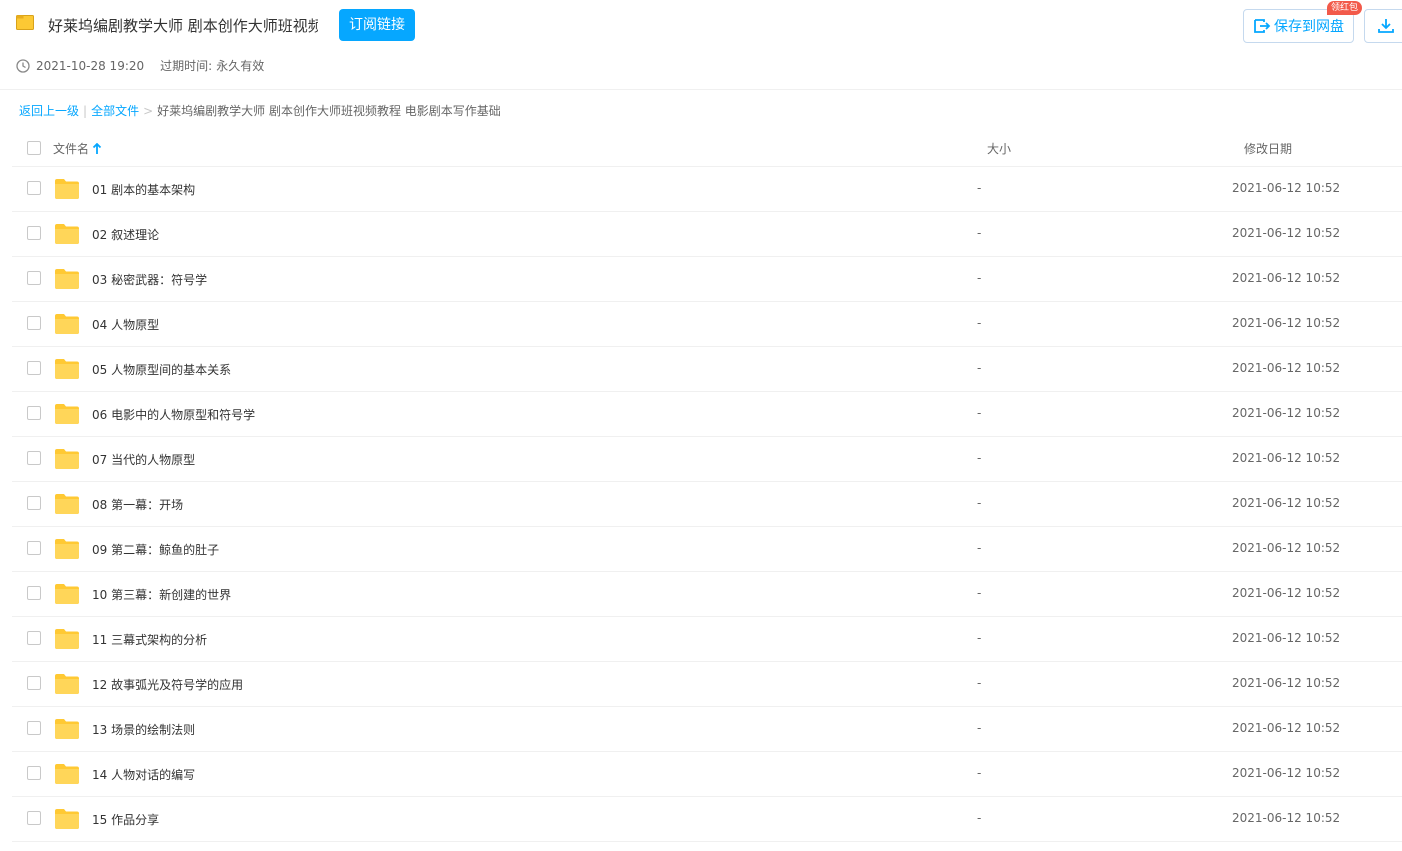 This screenshot has width=1402, height=851. I want to click on file-name: 04 人物原型, so click(125, 324).